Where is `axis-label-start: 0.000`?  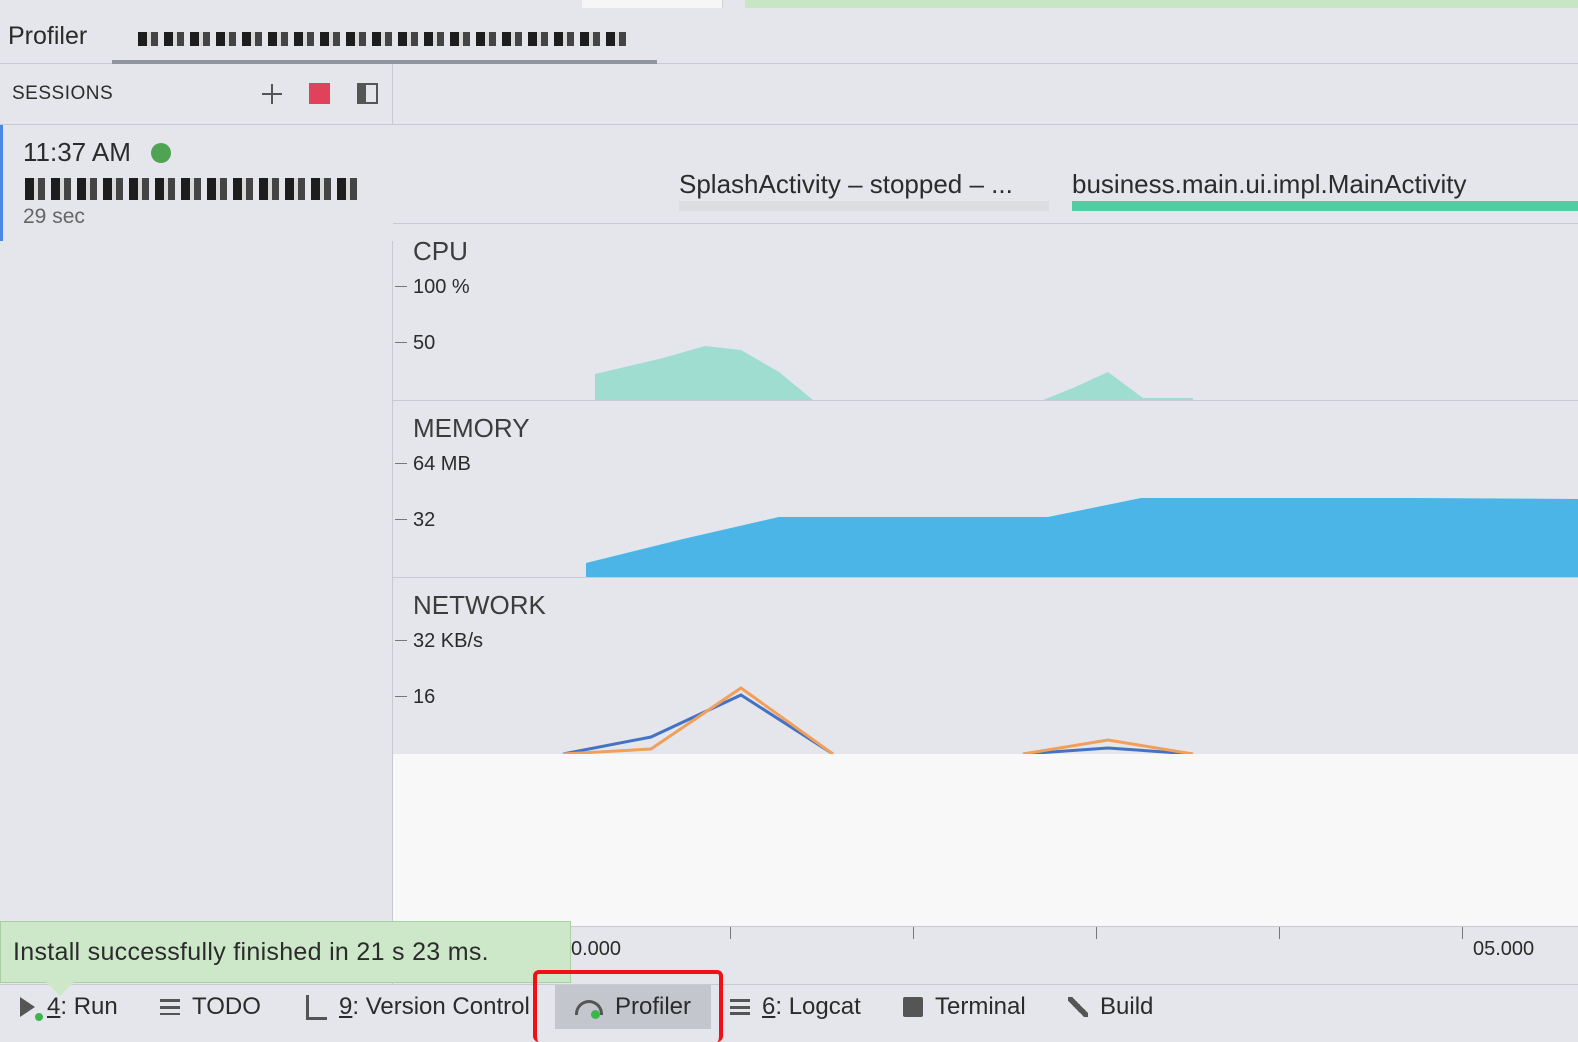 axis-label-start: 0.000 is located at coordinates (596, 949).